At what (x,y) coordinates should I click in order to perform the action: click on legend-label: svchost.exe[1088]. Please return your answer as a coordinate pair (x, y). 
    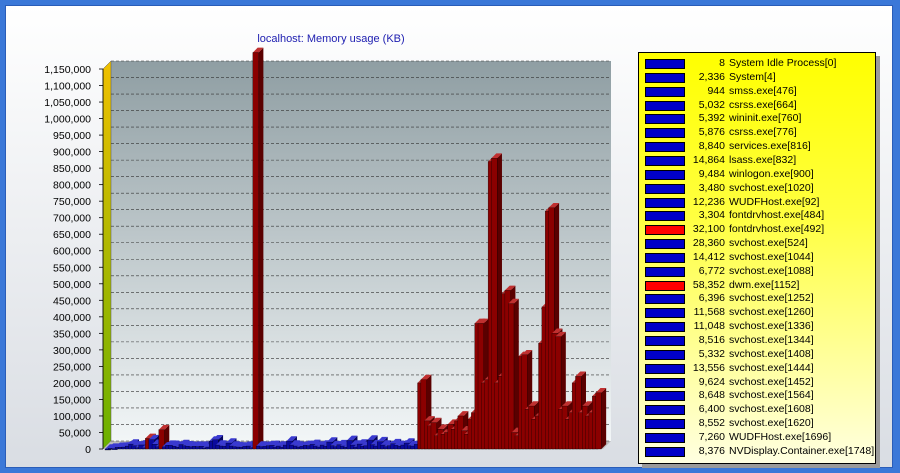
    Looking at the image, I should click on (771, 270).